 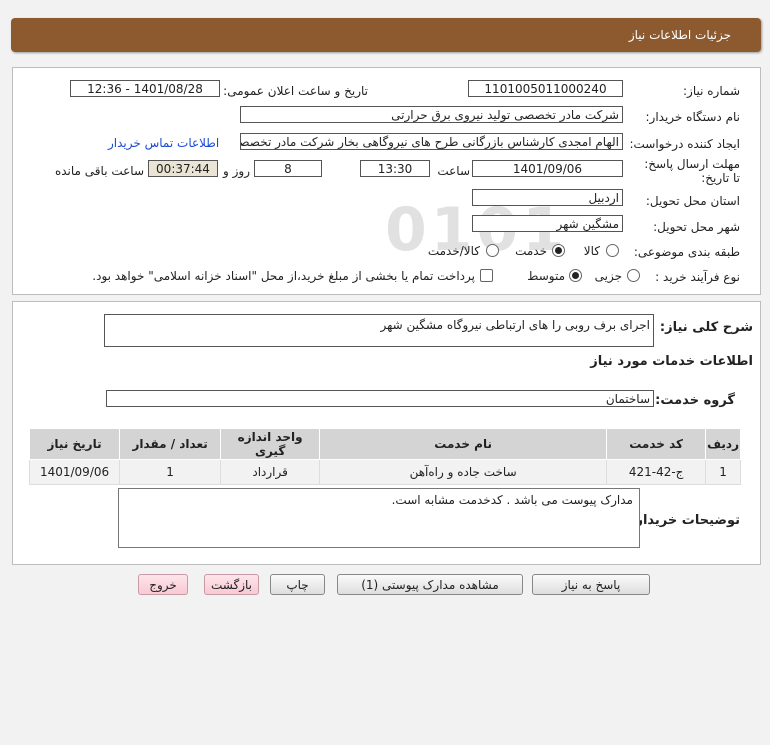 I want to click on announce-label: تاریخ و ساعت اعلان عمومی:, so click(x=295, y=91).